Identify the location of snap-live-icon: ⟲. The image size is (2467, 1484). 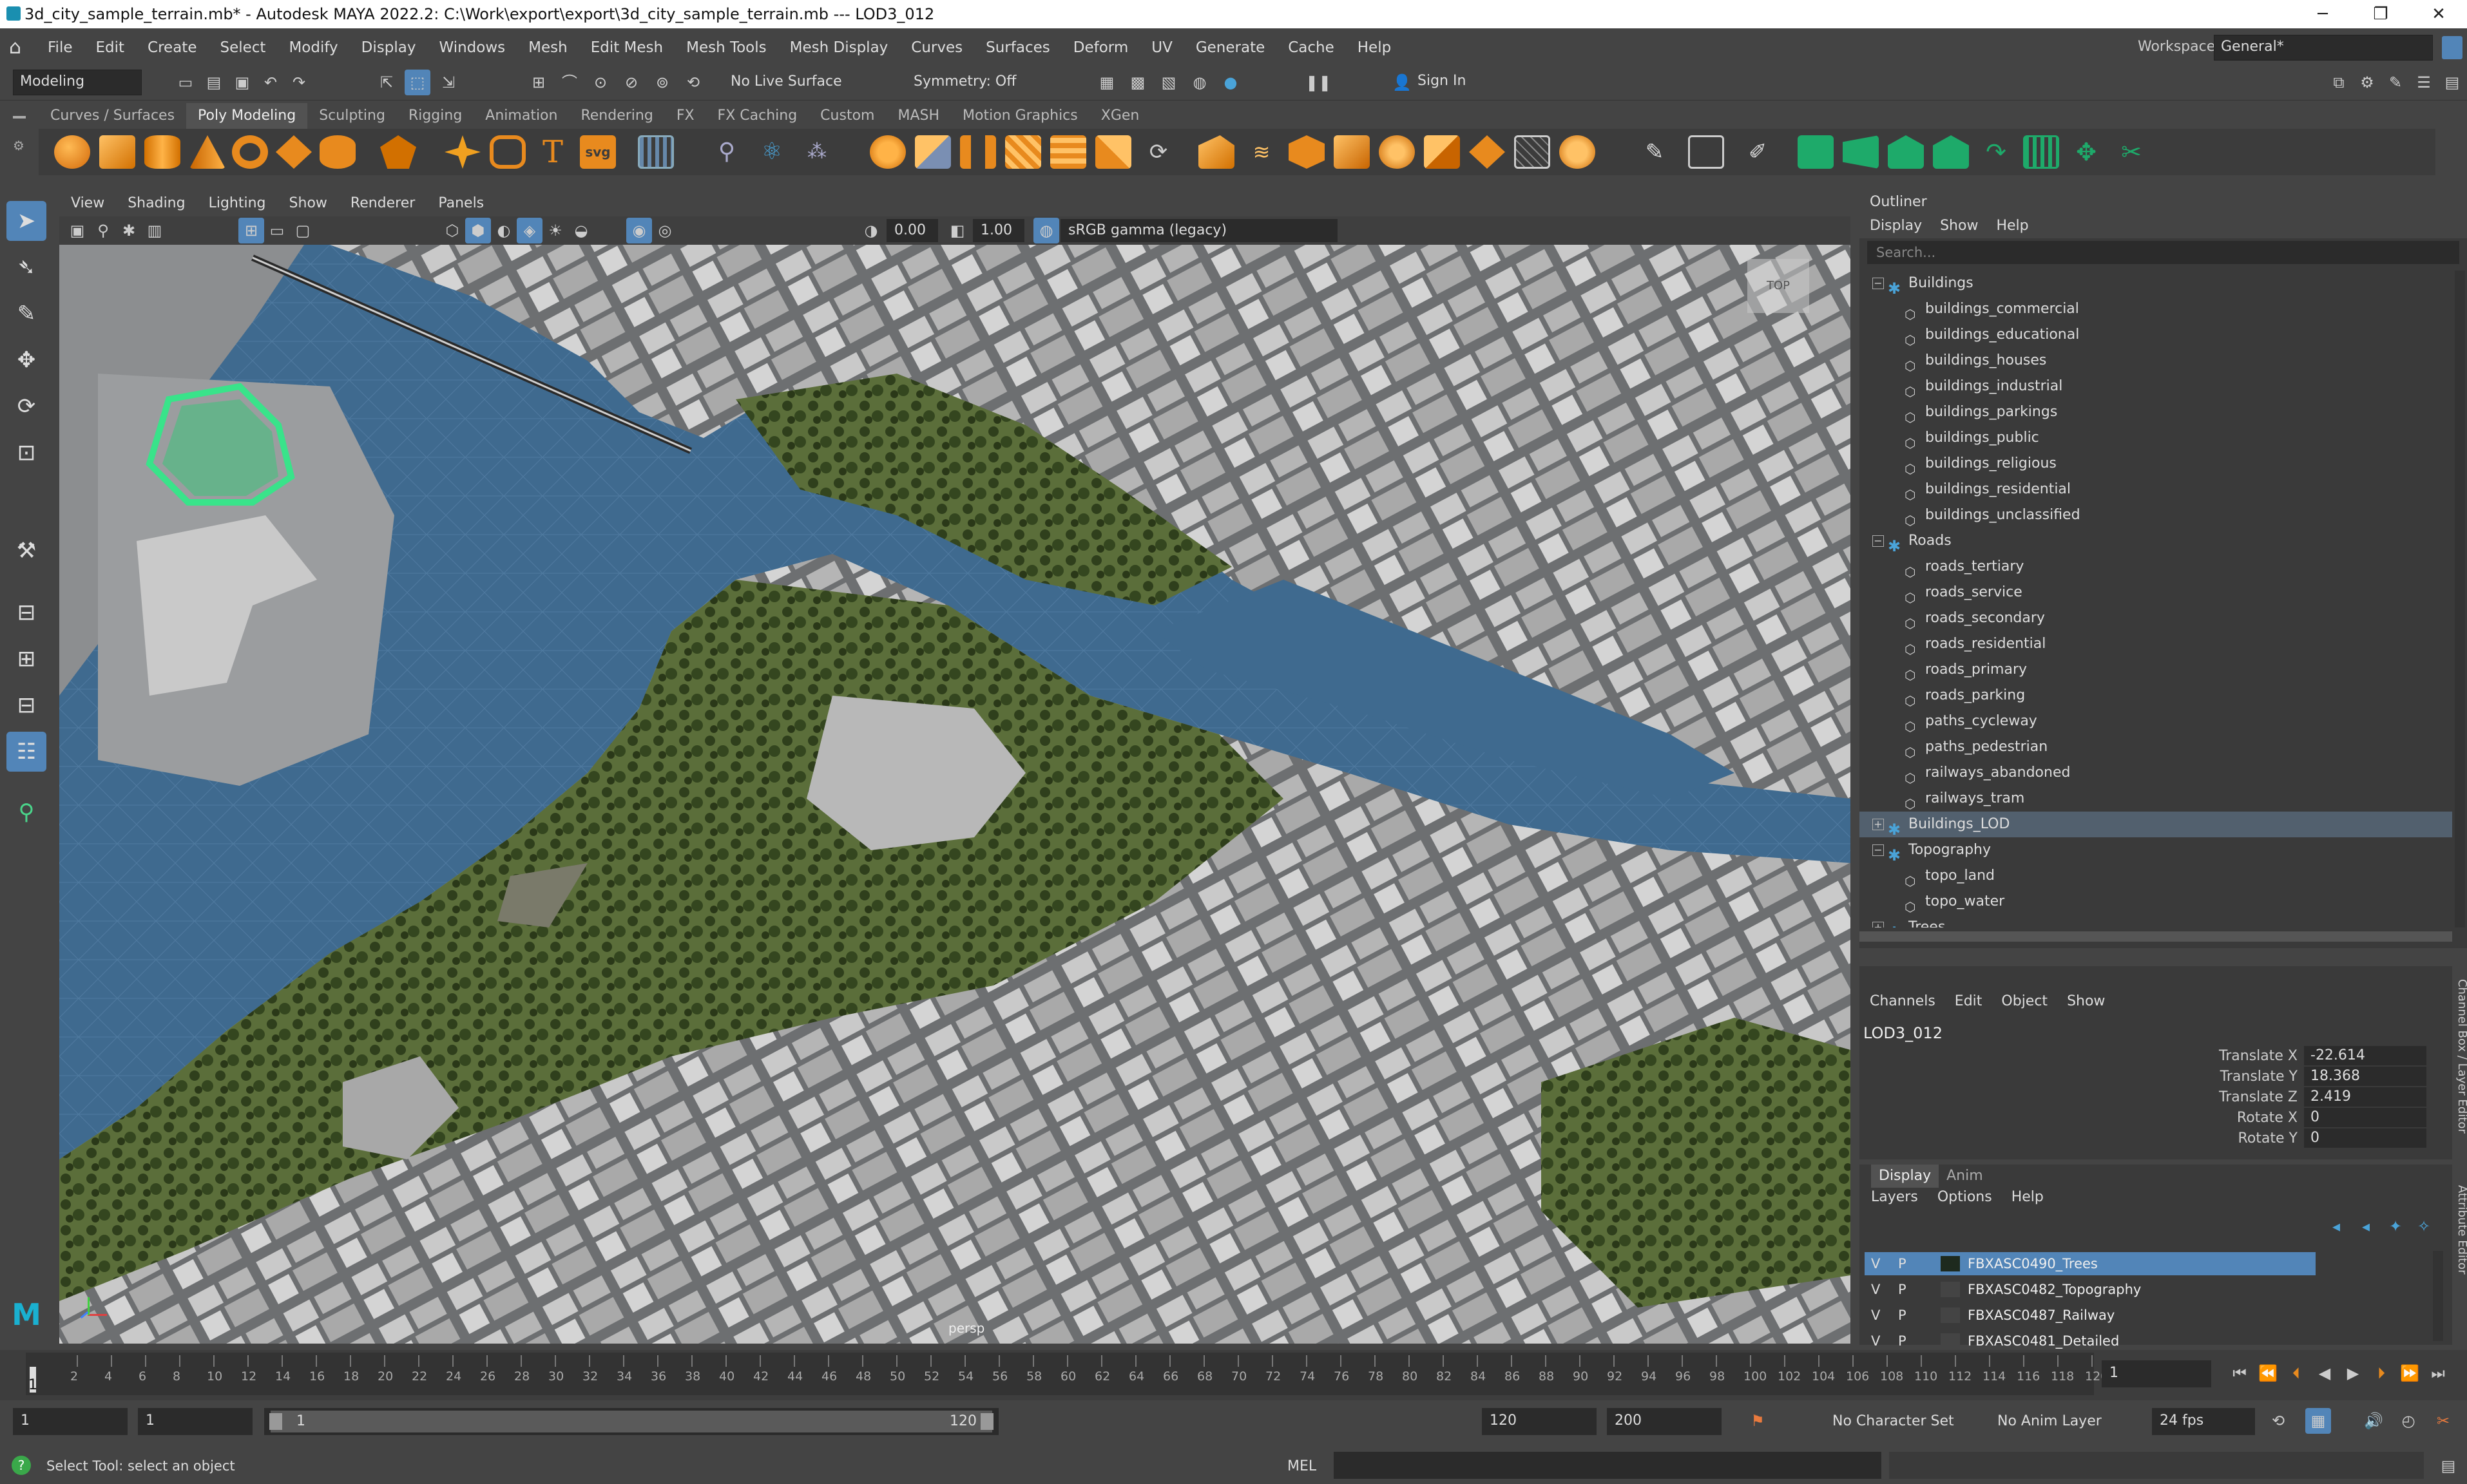
(693, 82).